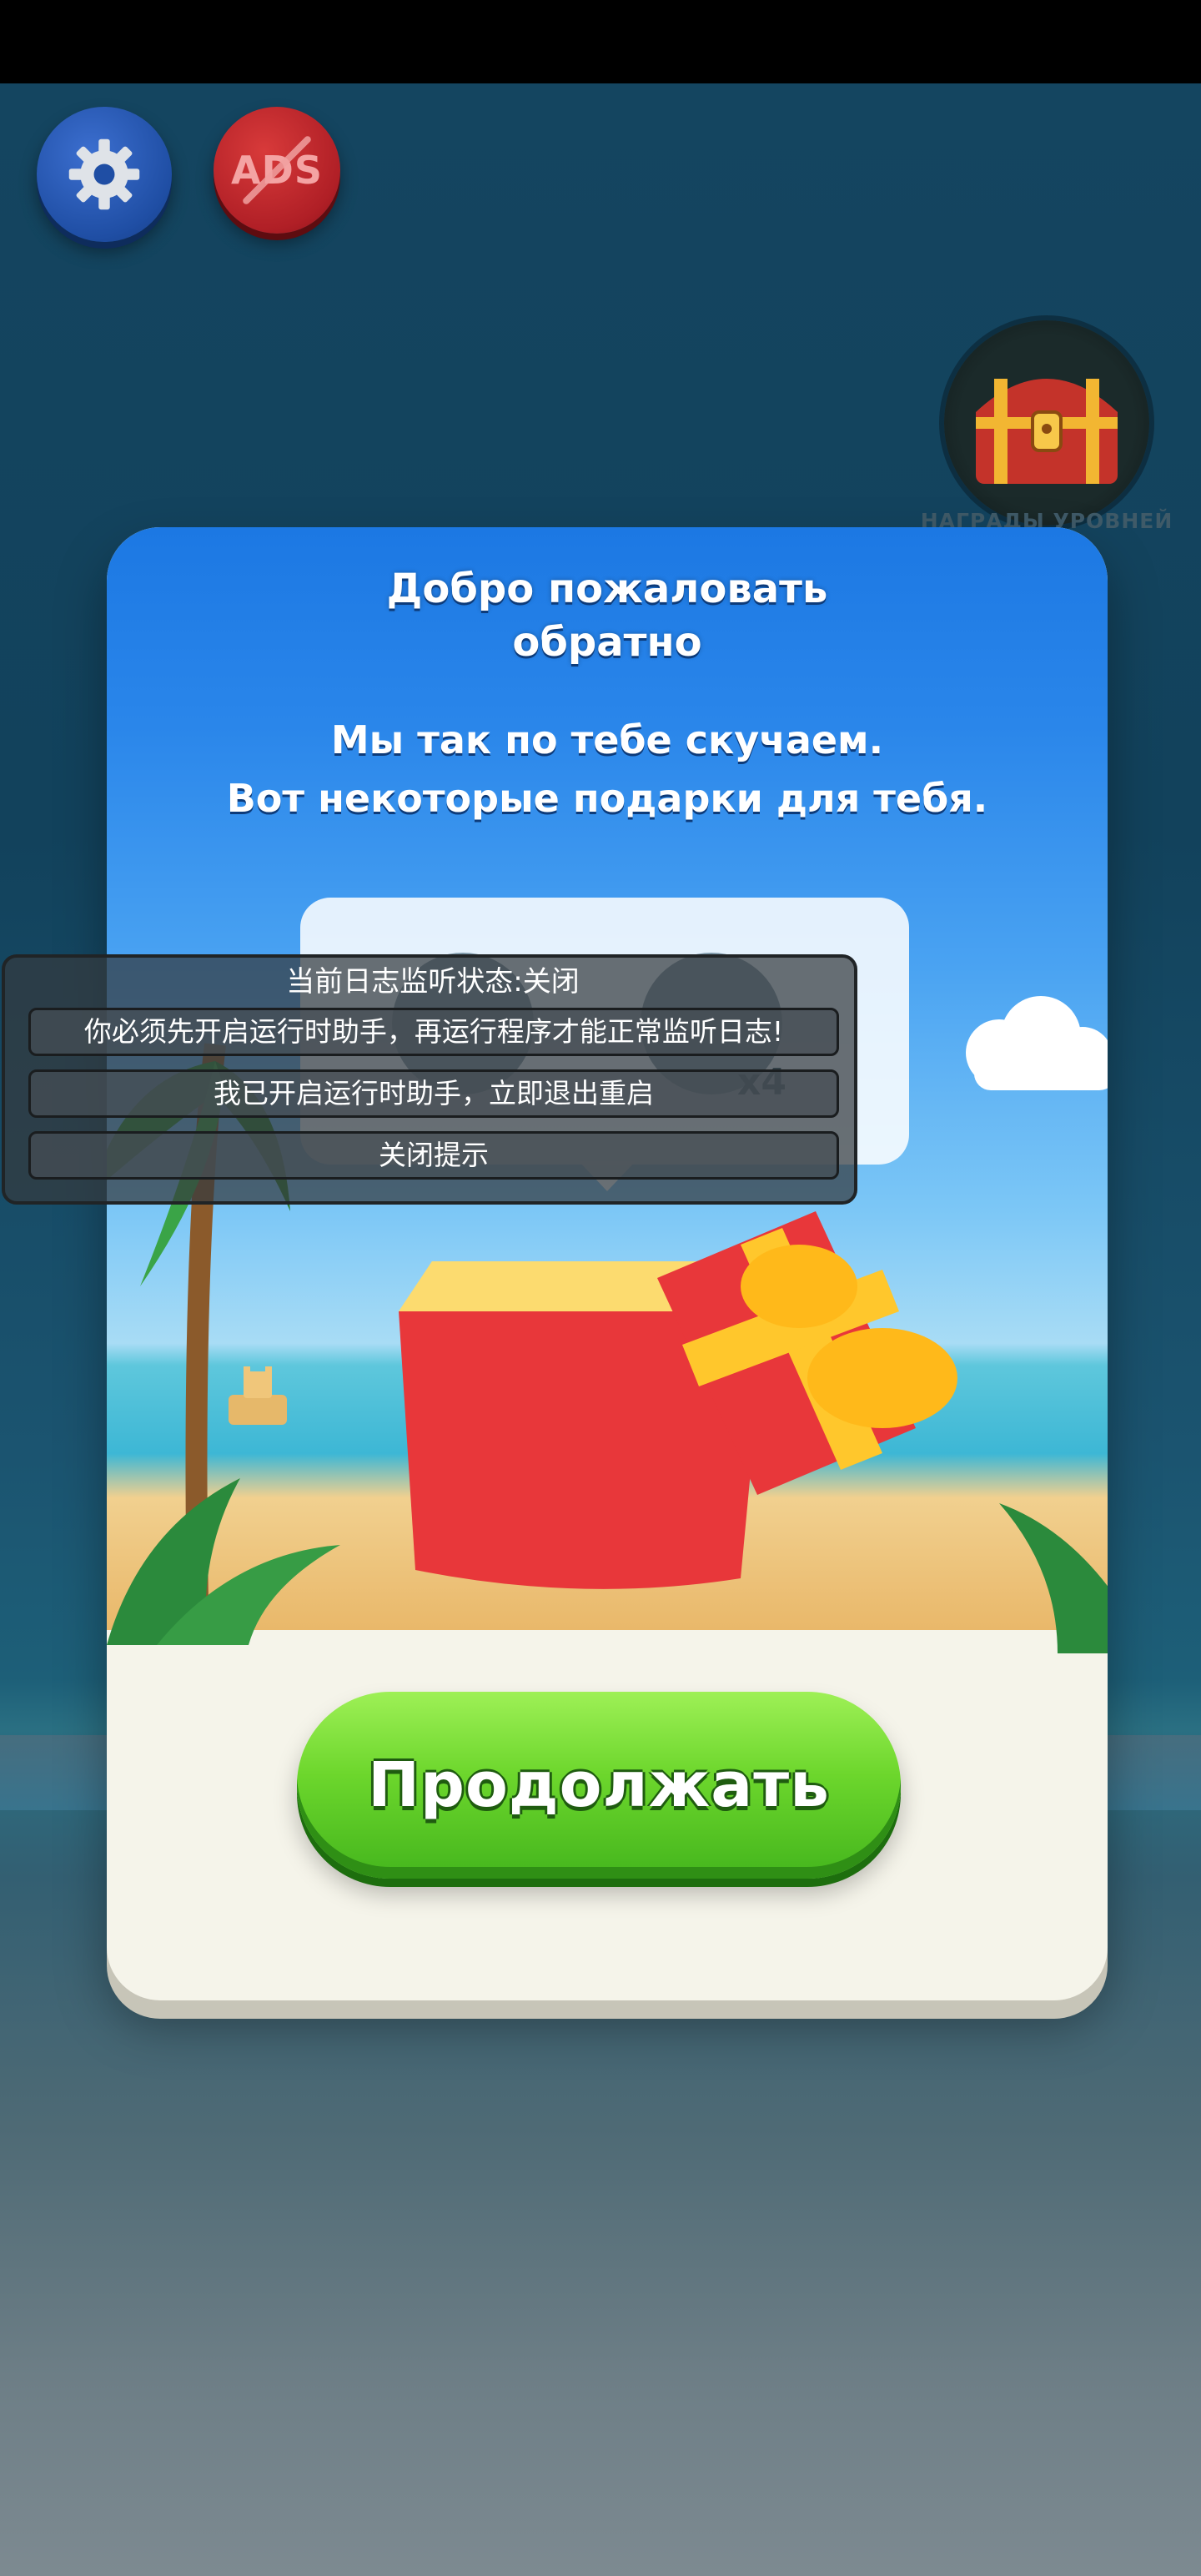 This screenshot has width=1201, height=2576. Describe the element at coordinates (607, 642) in the screenshot. I see `dialog-title-line2: обратно` at that location.